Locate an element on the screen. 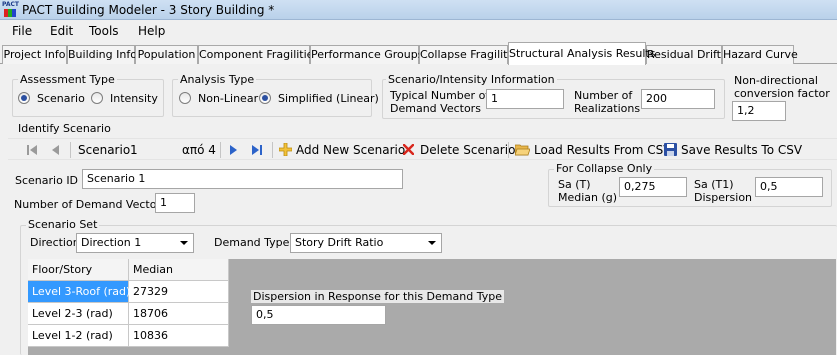  save-results-csv-button: Save Results To CSV is located at coordinates (741, 150).